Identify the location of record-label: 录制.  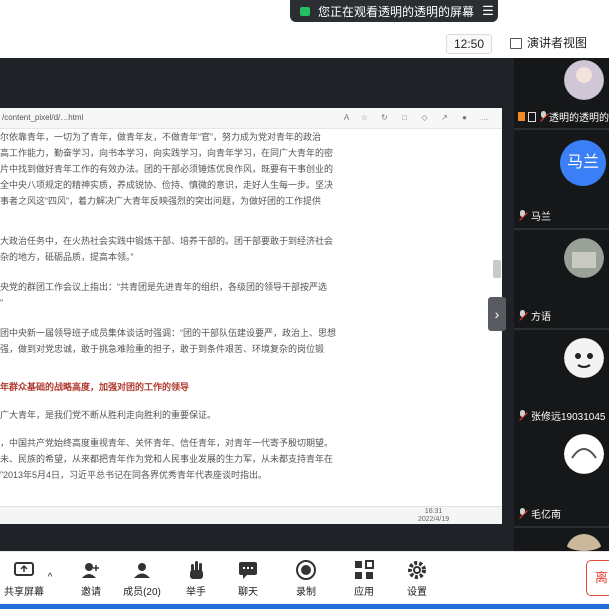
(306, 592).